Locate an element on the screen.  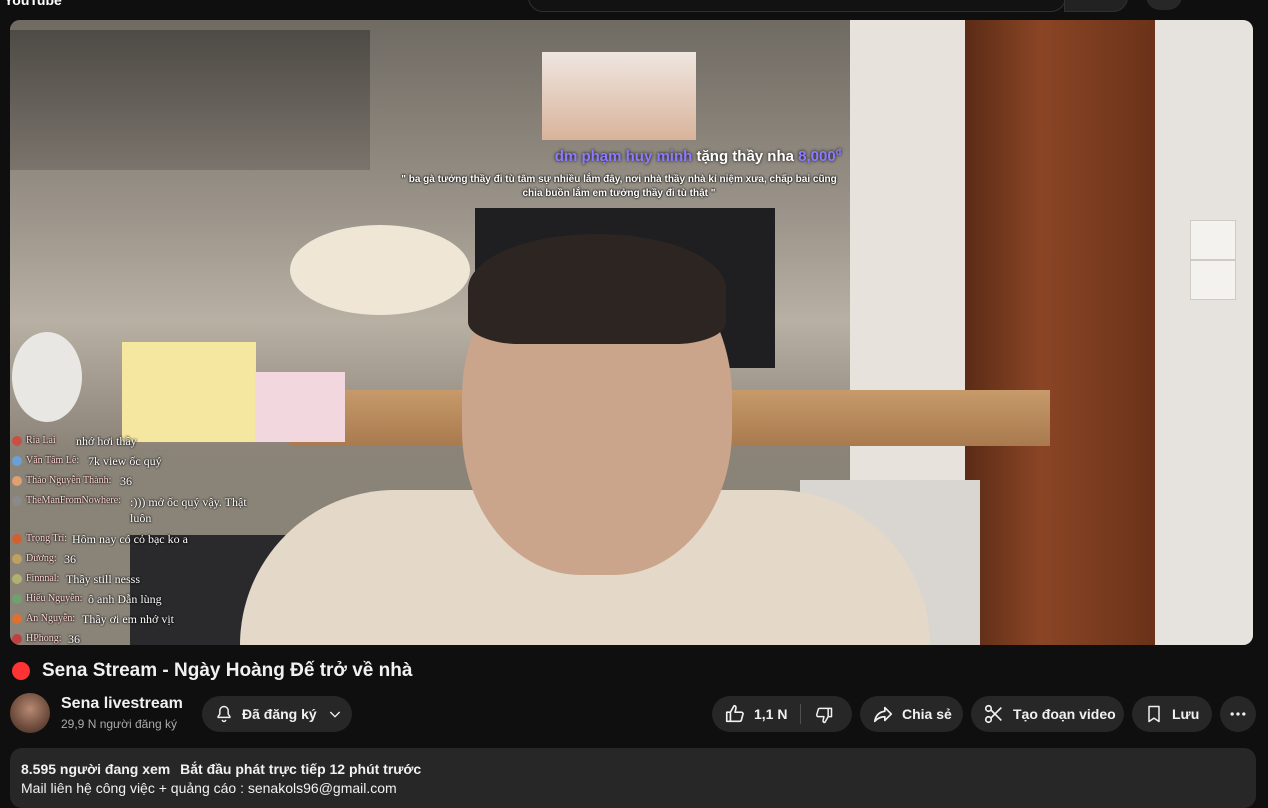
share-button: Chia sẻ is located at coordinates (911, 714).